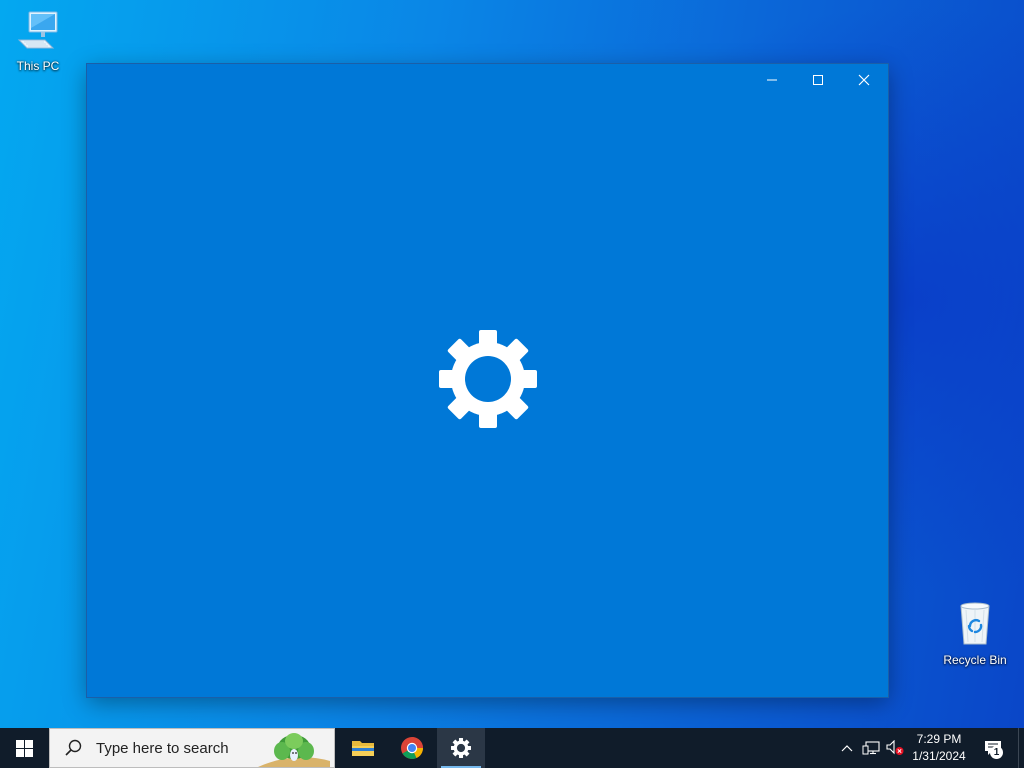 This screenshot has width=1024, height=768. What do you see at coordinates (1021, 748) in the screenshot?
I see `show-desktop-button` at bounding box center [1021, 748].